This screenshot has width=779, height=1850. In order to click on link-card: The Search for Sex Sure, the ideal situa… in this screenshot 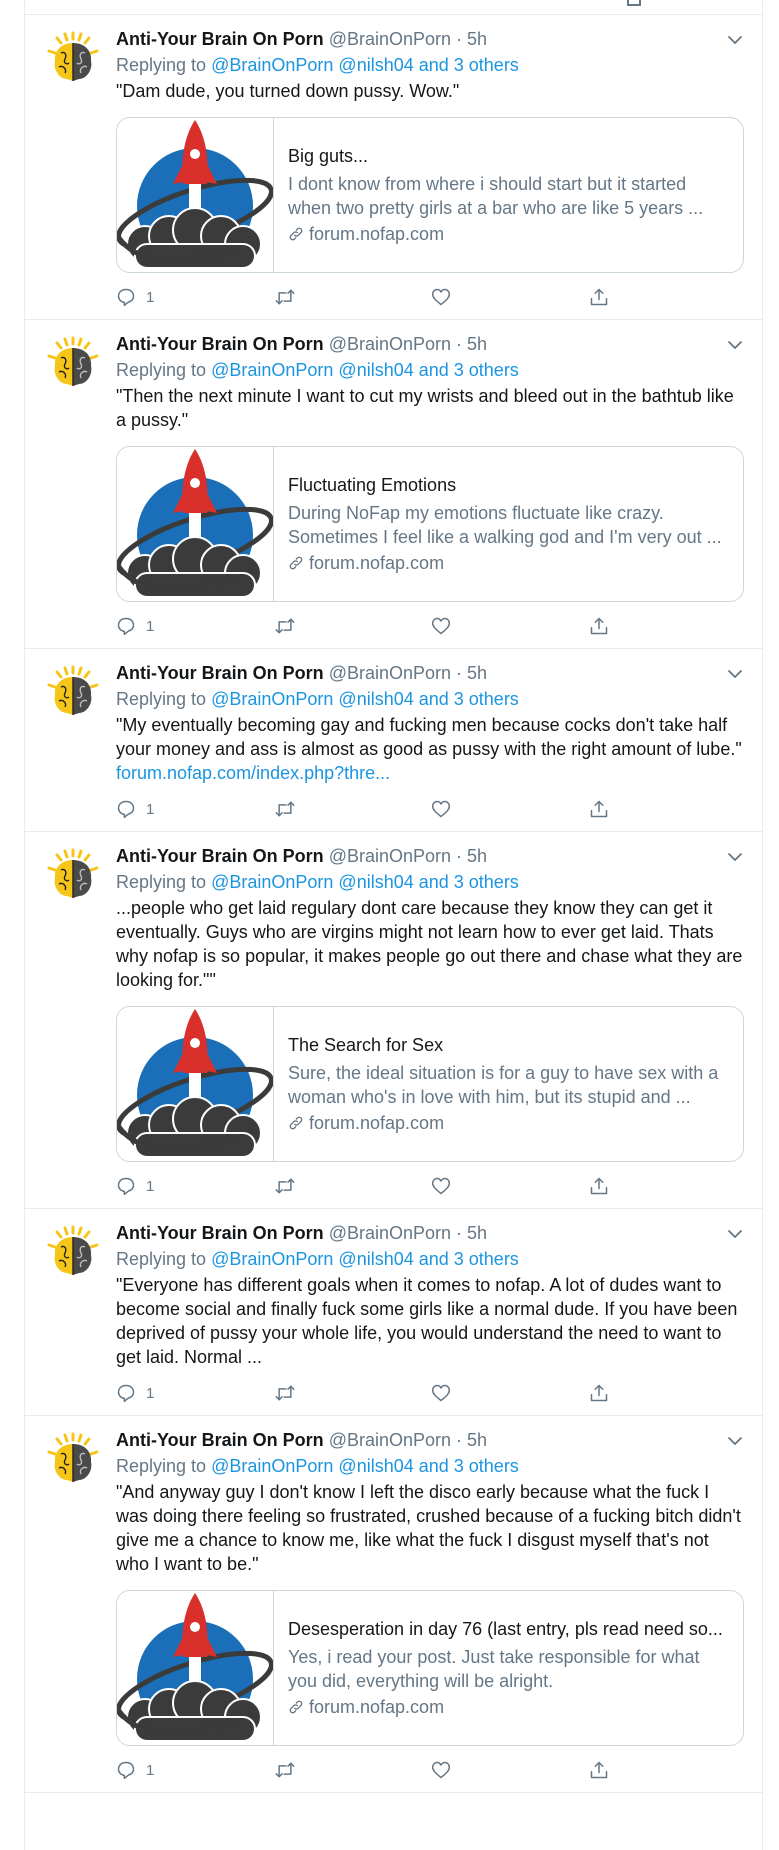, I will do `click(430, 1084)`.